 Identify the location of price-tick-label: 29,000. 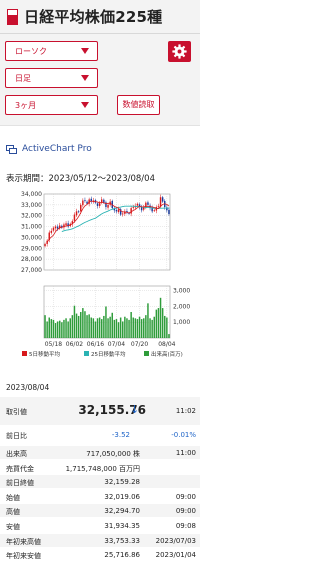
(31, 248).